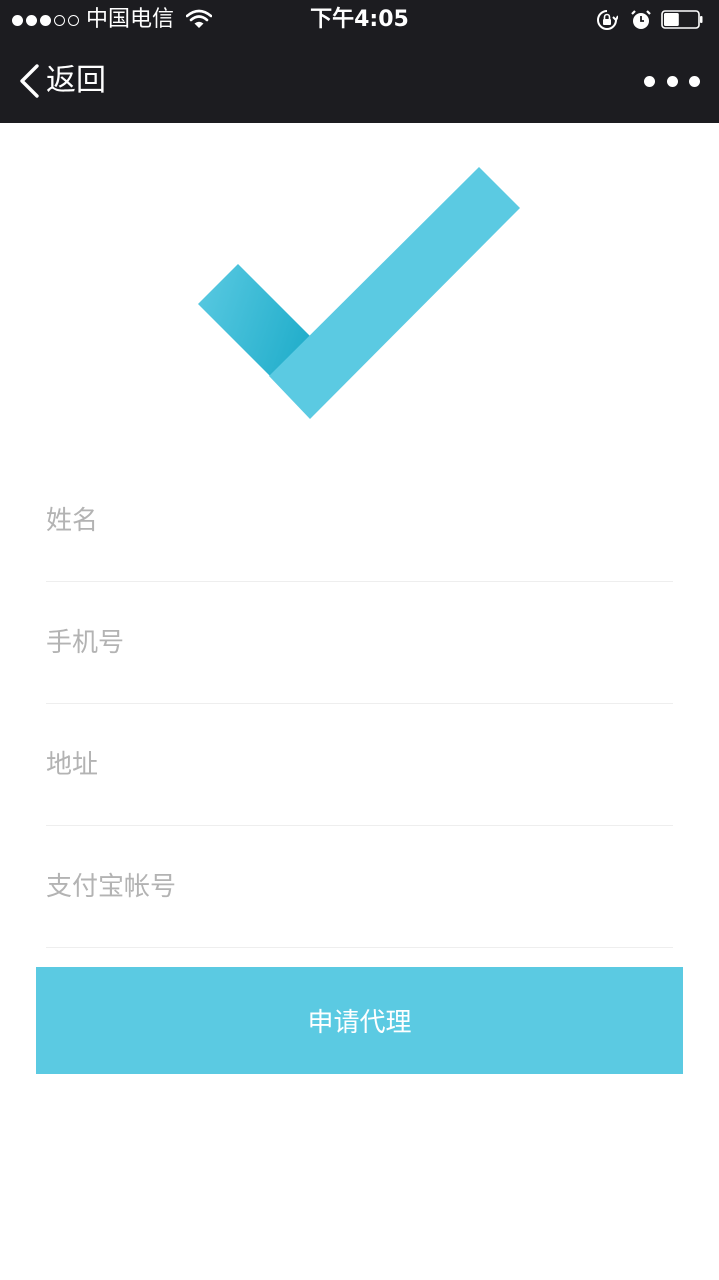 Image resolution: width=719 pixels, height=1280 pixels. I want to click on form-field-phone, so click(359, 643).